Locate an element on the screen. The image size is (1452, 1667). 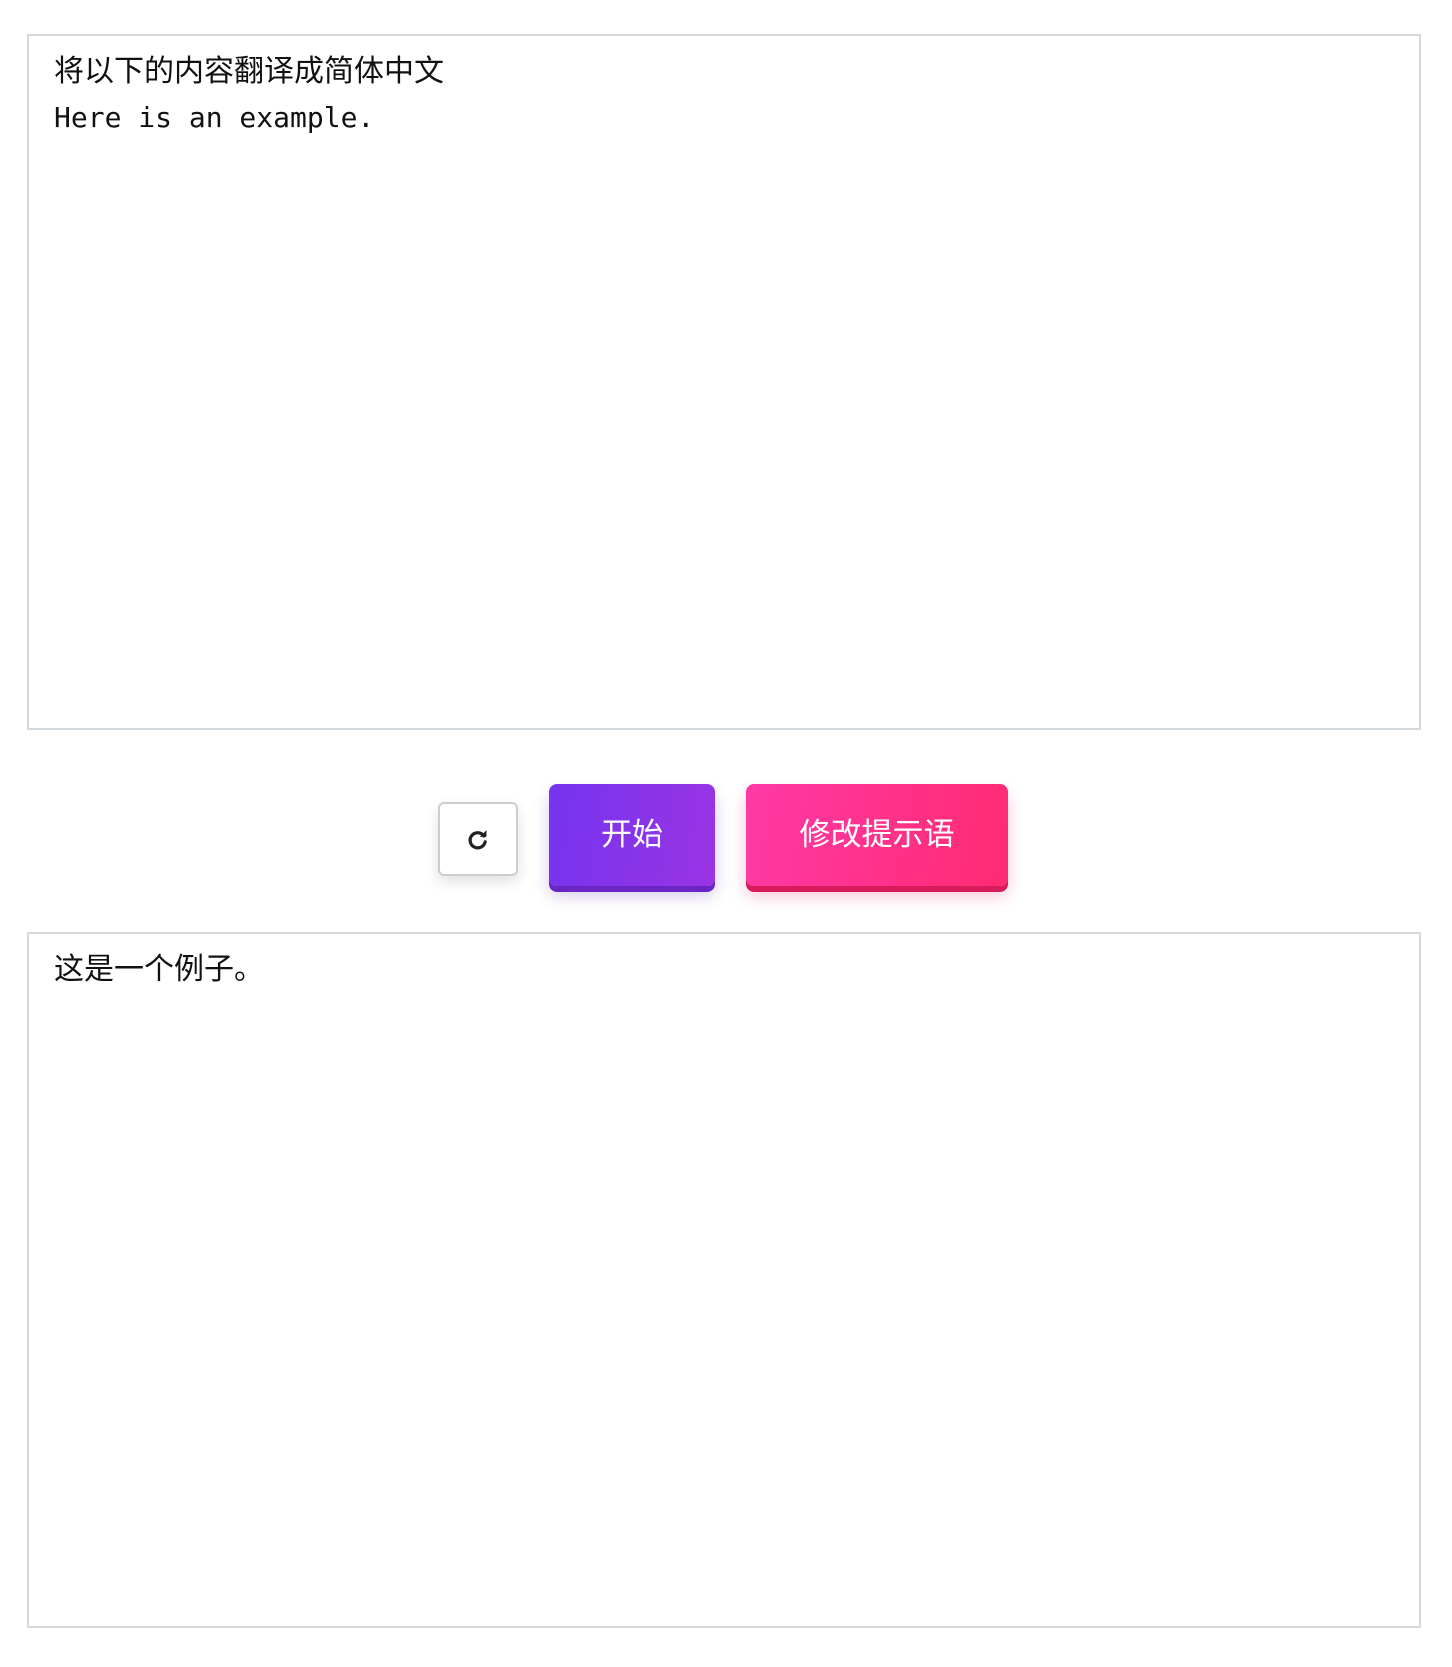
start-button: 开始 is located at coordinates (632, 835).